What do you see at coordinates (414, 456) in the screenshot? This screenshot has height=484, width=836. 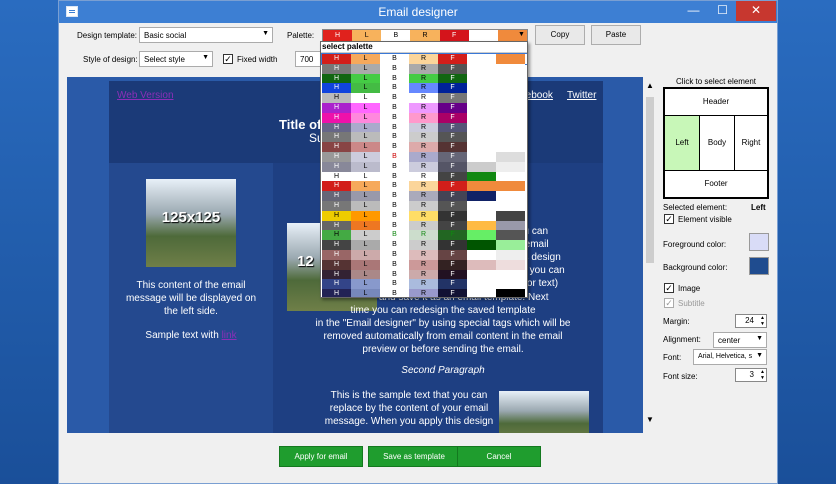 I see `save-as-template-button: Save as template` at bounding box center [414, 456].